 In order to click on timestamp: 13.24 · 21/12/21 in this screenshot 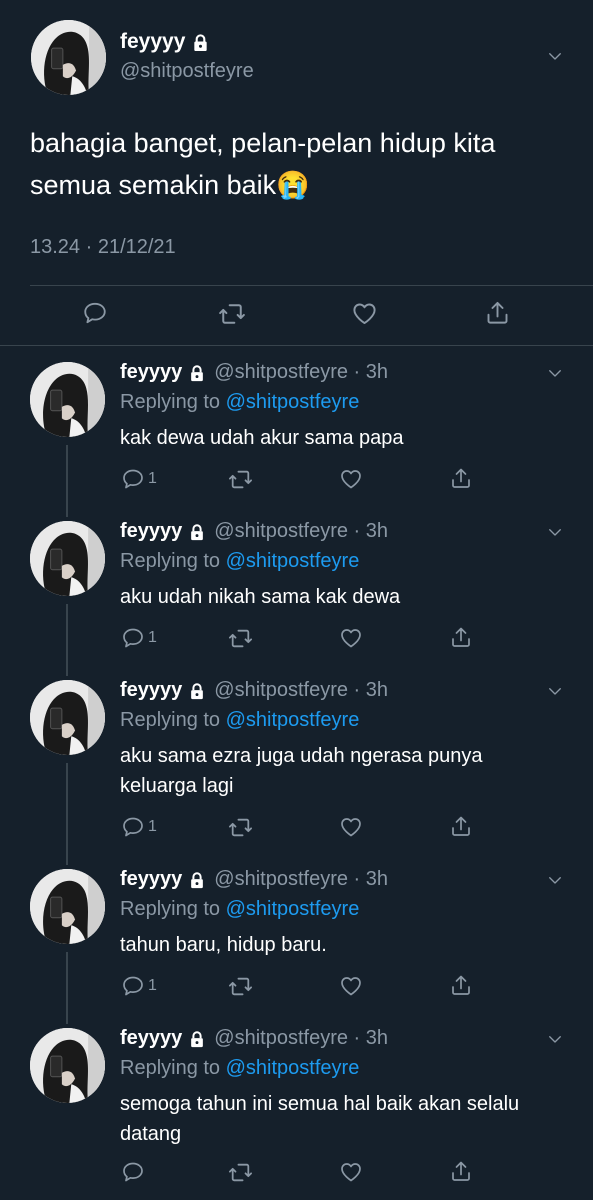, I will do `click(103, 247)`.